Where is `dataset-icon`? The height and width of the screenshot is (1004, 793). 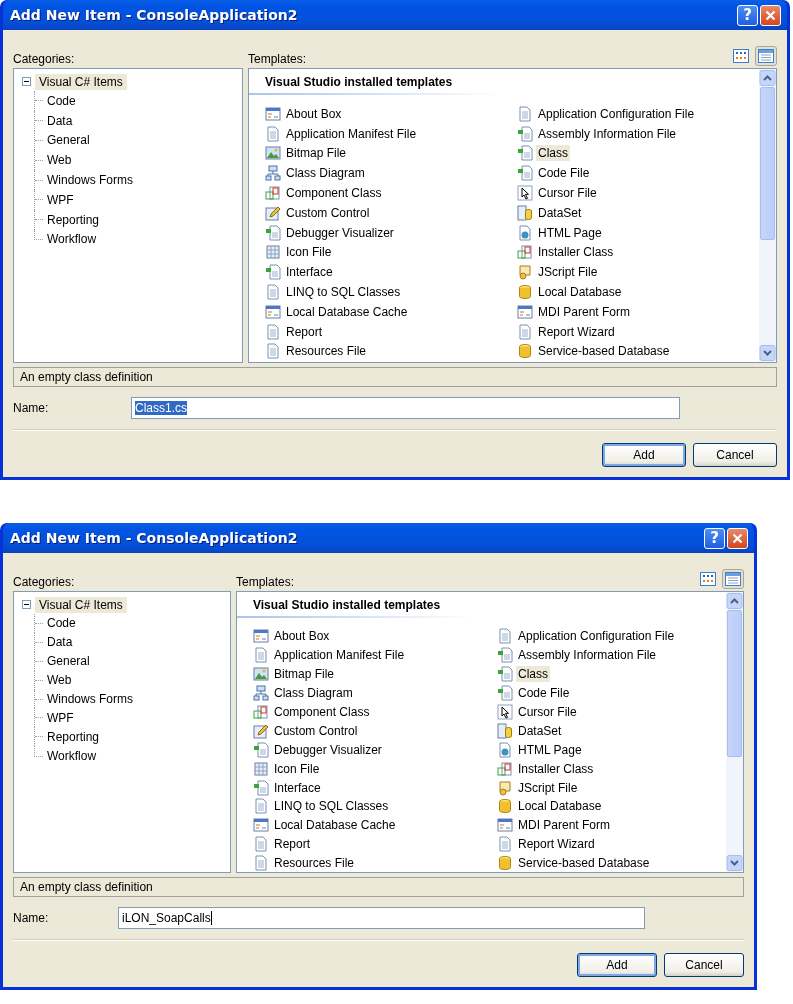
dataset-icon is located at coordinates (525, 212).